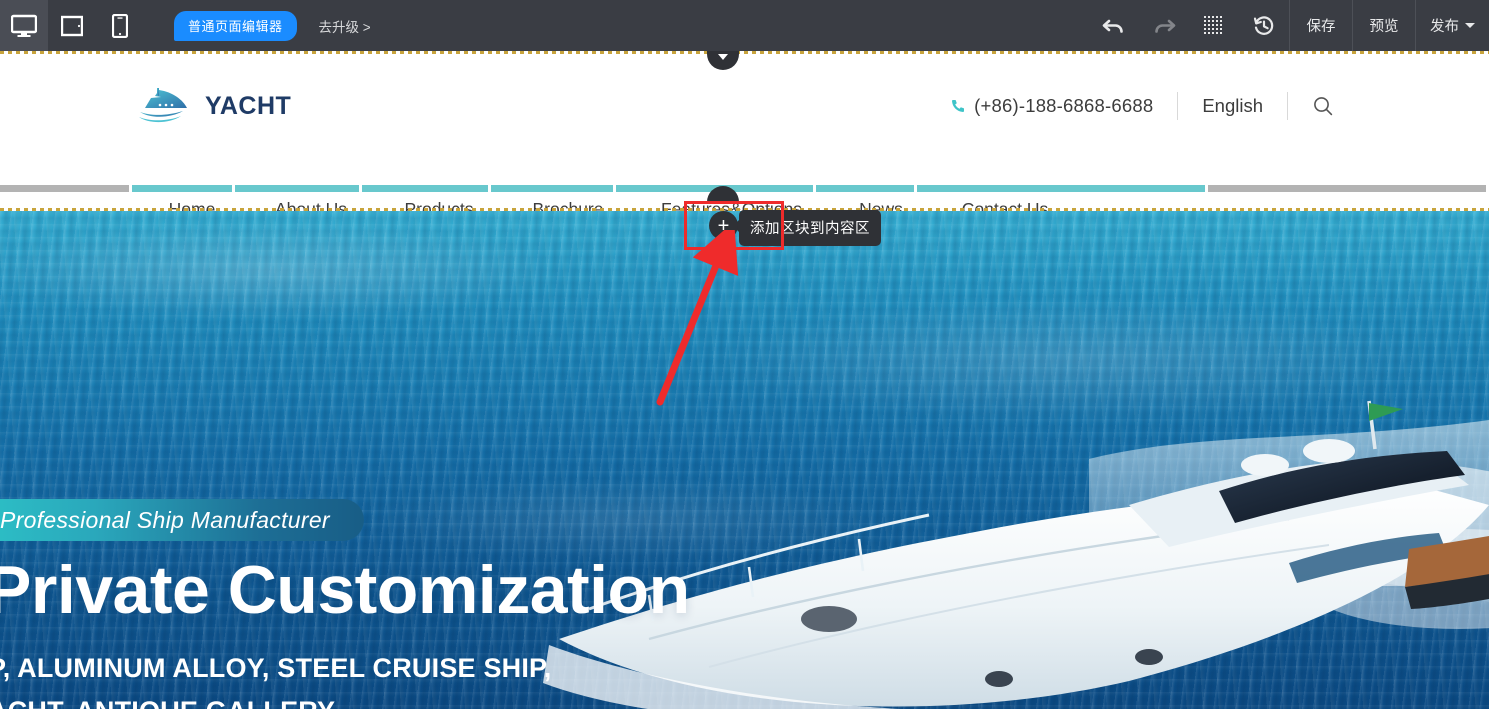 This screenshot has width=1489, height=709. I want to click on device-desktop-button, so click(24, 25).